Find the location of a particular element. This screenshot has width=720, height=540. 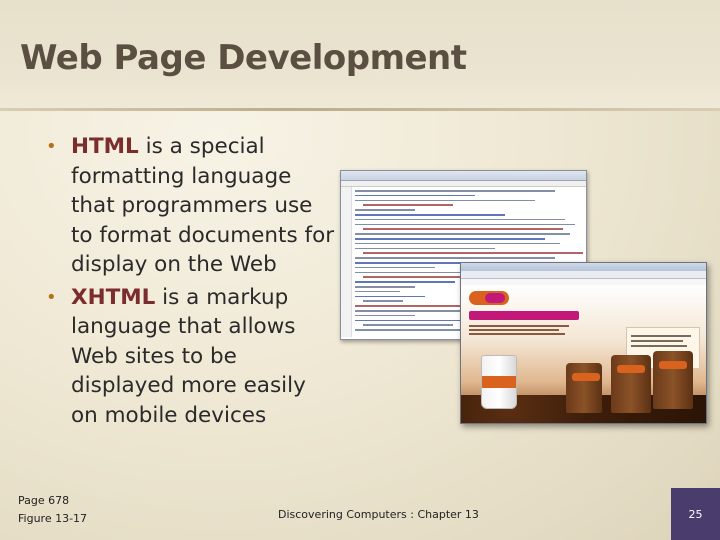

line-number-gutter is located at coordinates (346, 262).